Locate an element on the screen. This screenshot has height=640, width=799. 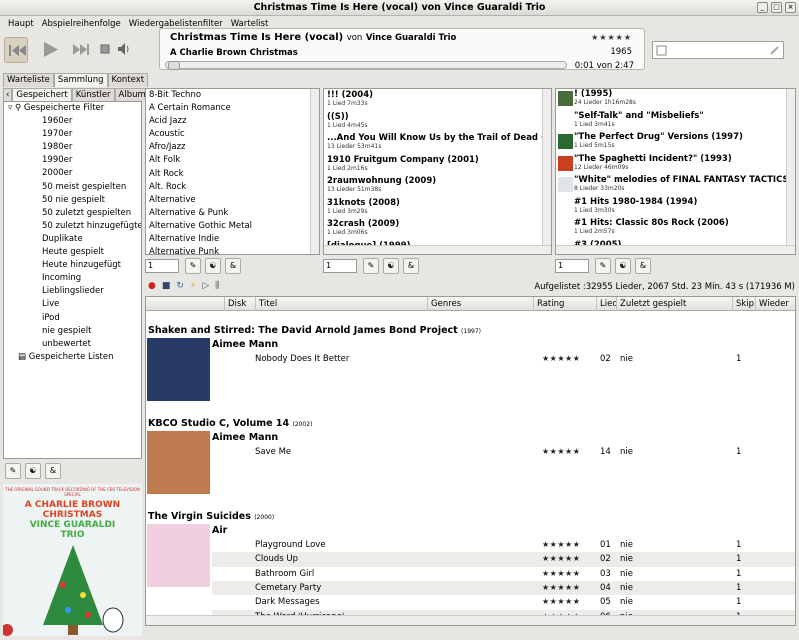
genre-edit-button: ✎ is located at coordinates (193, 266).